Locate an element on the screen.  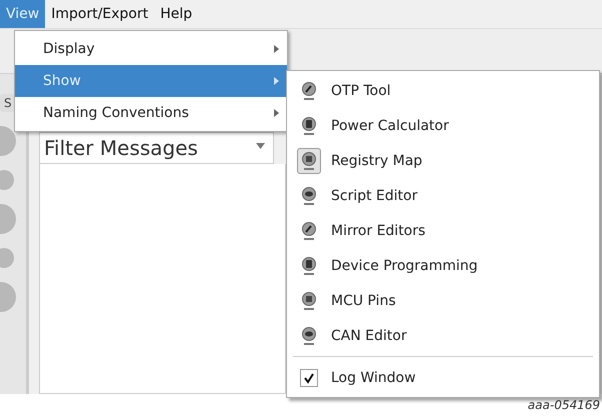
checkmark-icon is located at coordinates (309, 378).